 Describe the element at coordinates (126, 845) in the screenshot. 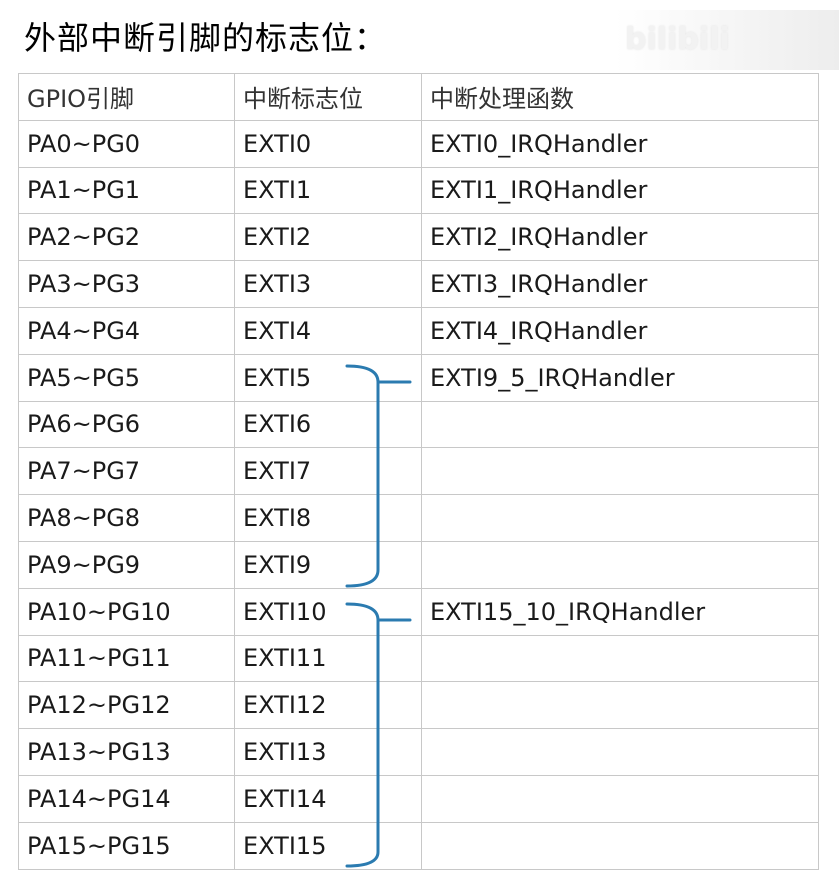

I see `gpio-pin-cell: PA15~PG15` at that location.